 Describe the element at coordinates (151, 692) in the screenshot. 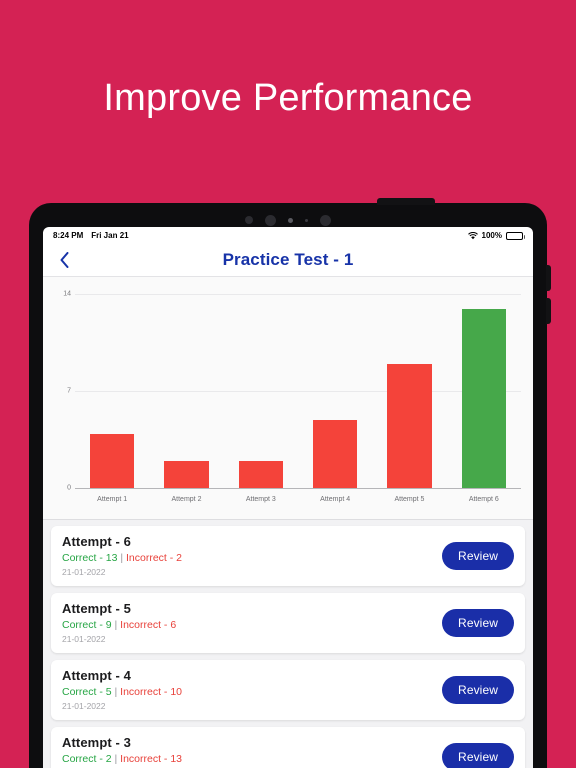

I see `attempt-incorrect-count: Incorrect - 10` at that location.